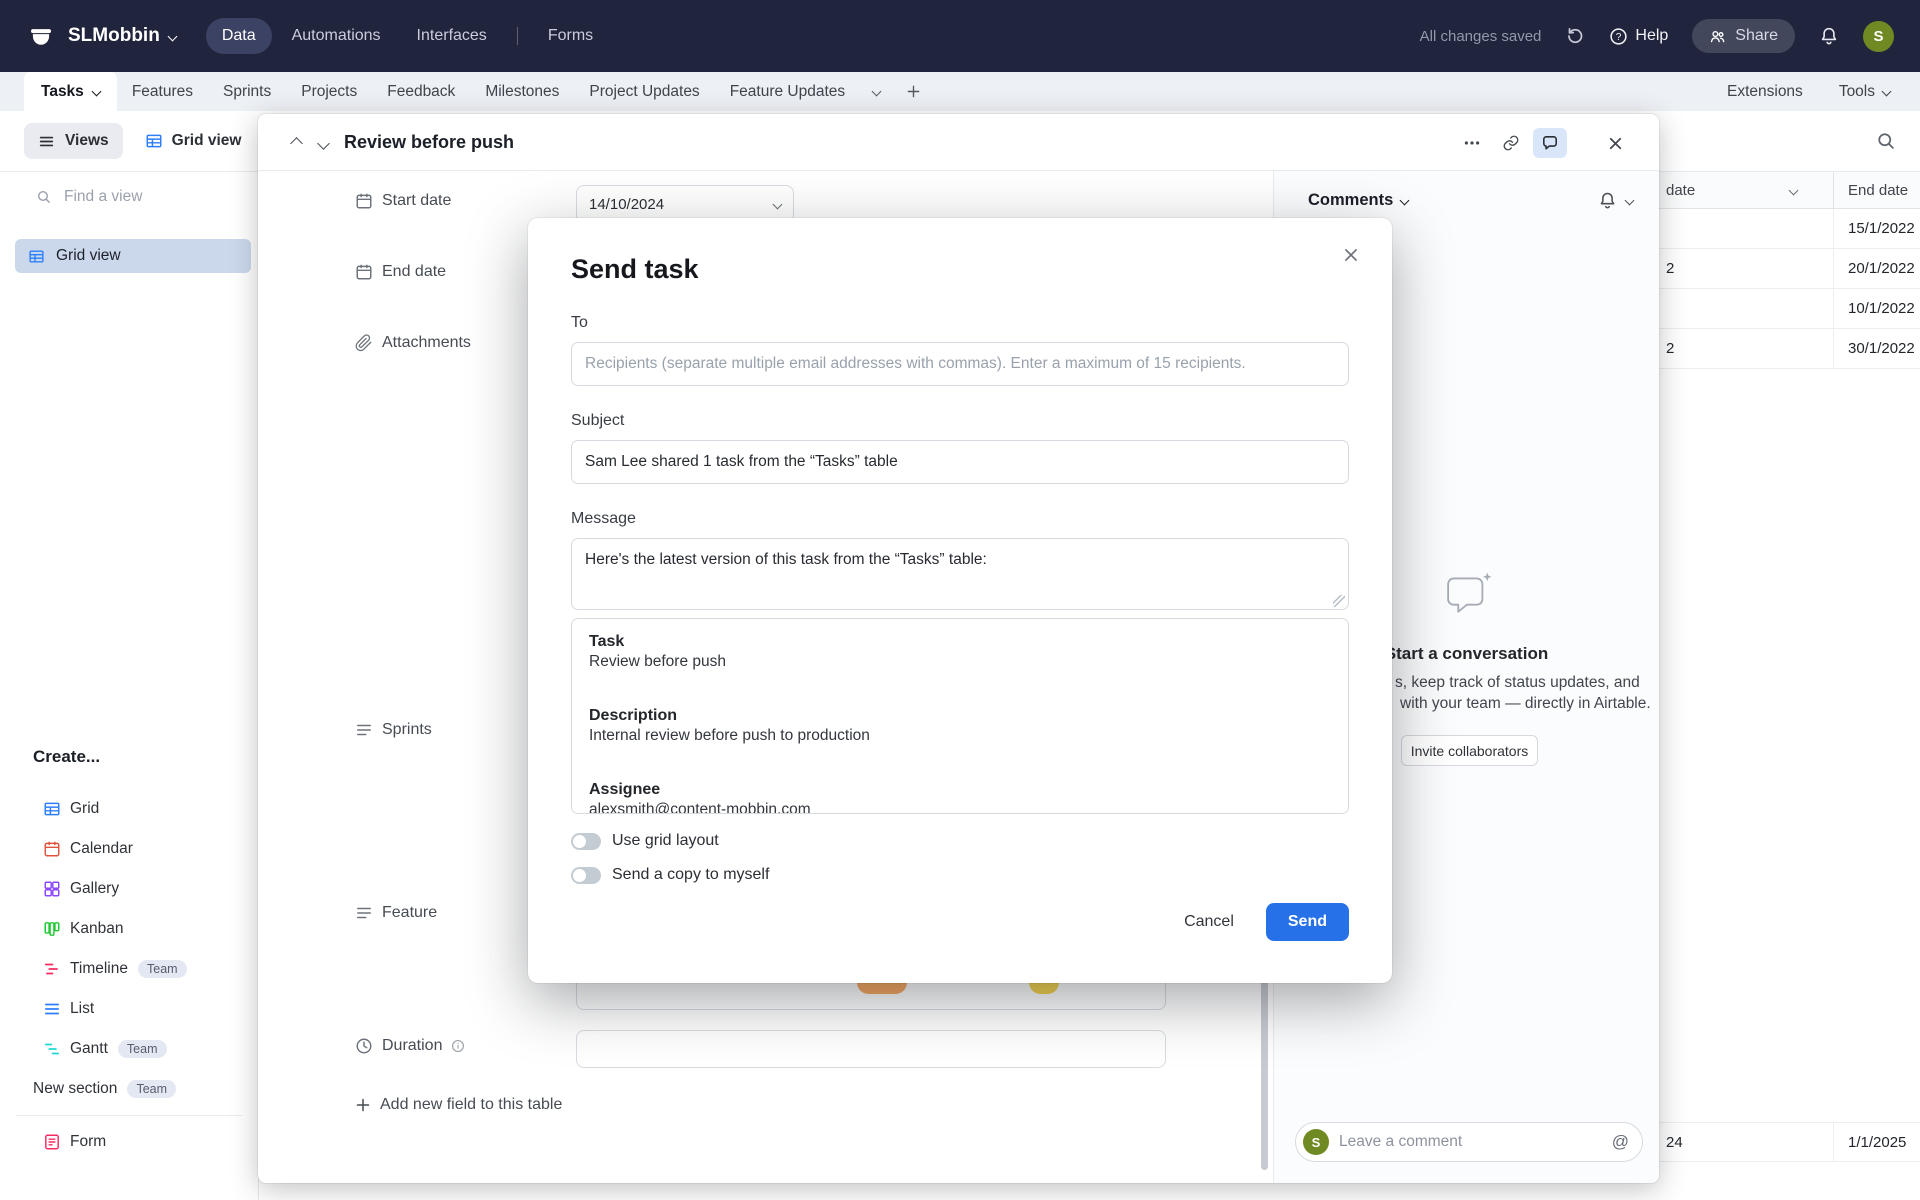 This screenshot has height=1200, width=1920. I want to click on help-button: ? Help, so click(1638, 36).